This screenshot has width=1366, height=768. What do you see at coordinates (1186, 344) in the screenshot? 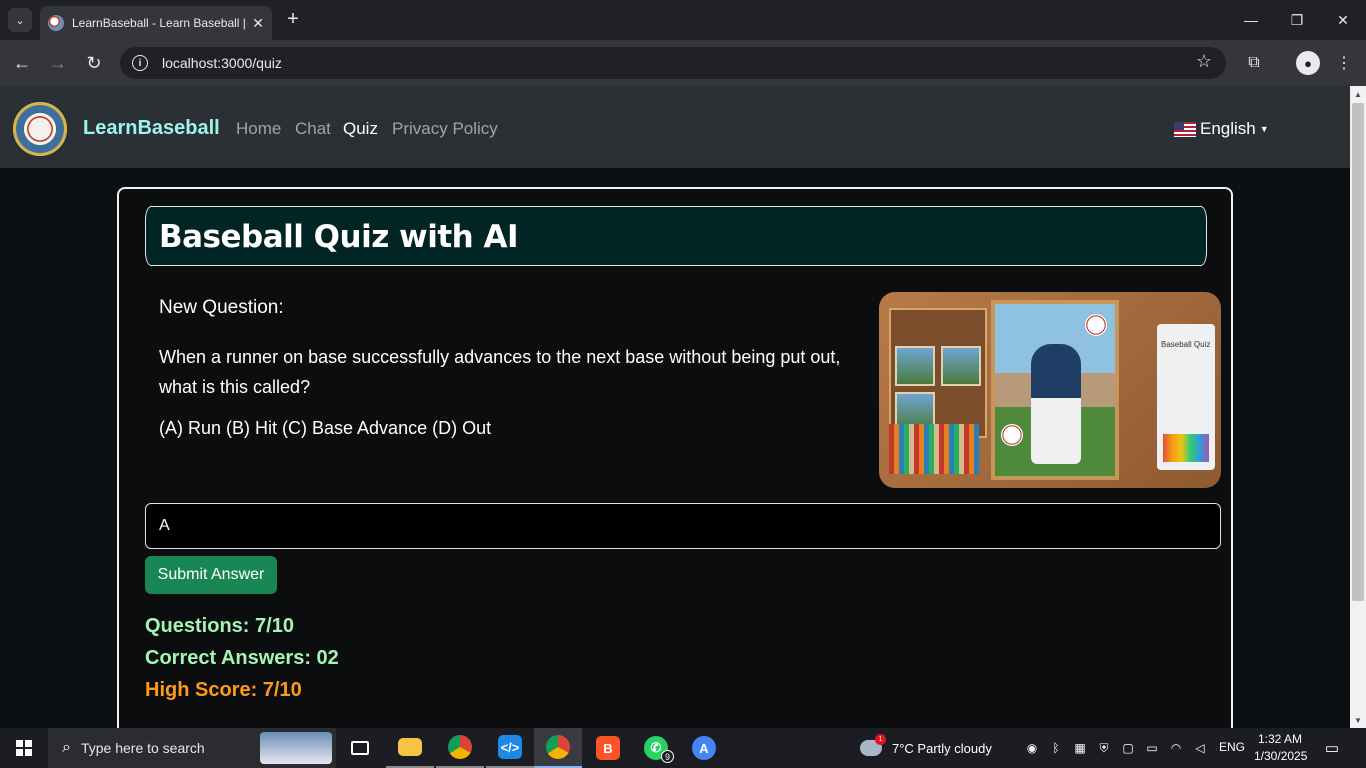
I see `illustration-panel-title: Baseball Quiz` at bounding box center [1186, 344].